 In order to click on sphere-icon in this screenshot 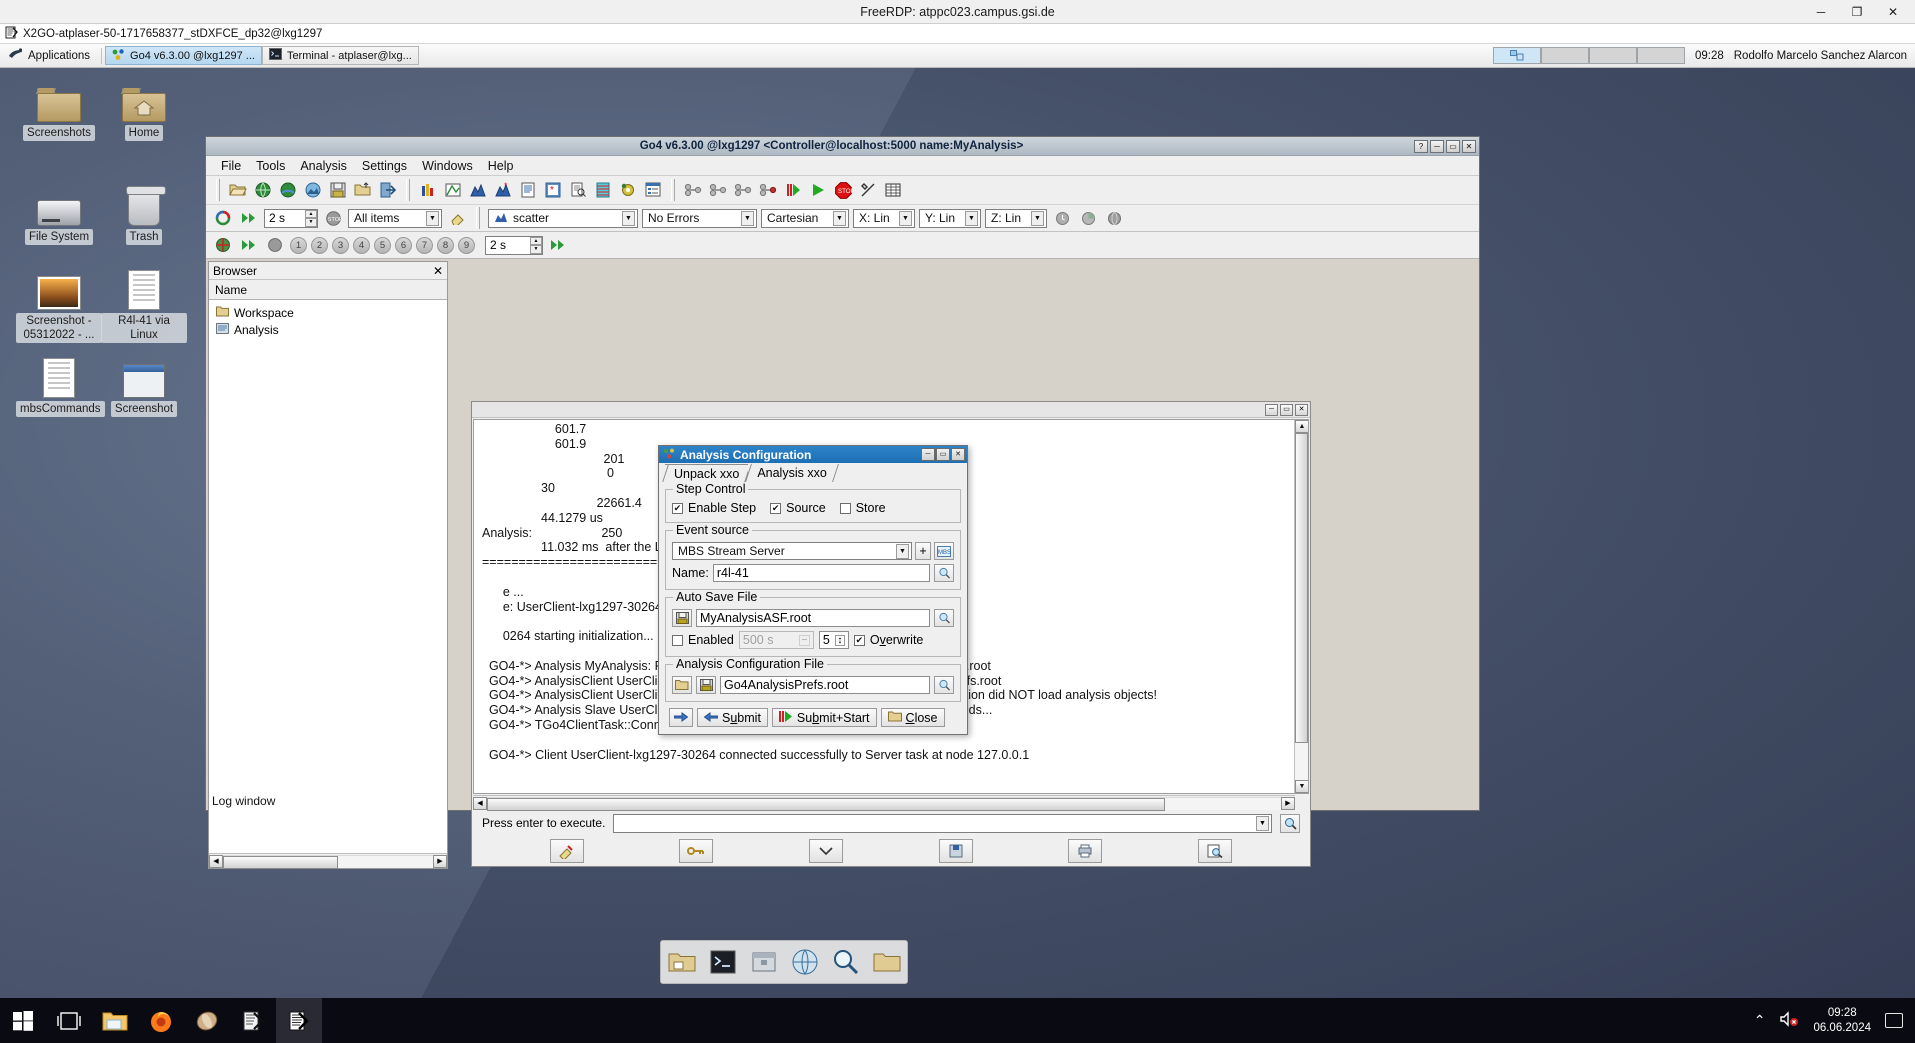, I will do `click(1114, 218)`.